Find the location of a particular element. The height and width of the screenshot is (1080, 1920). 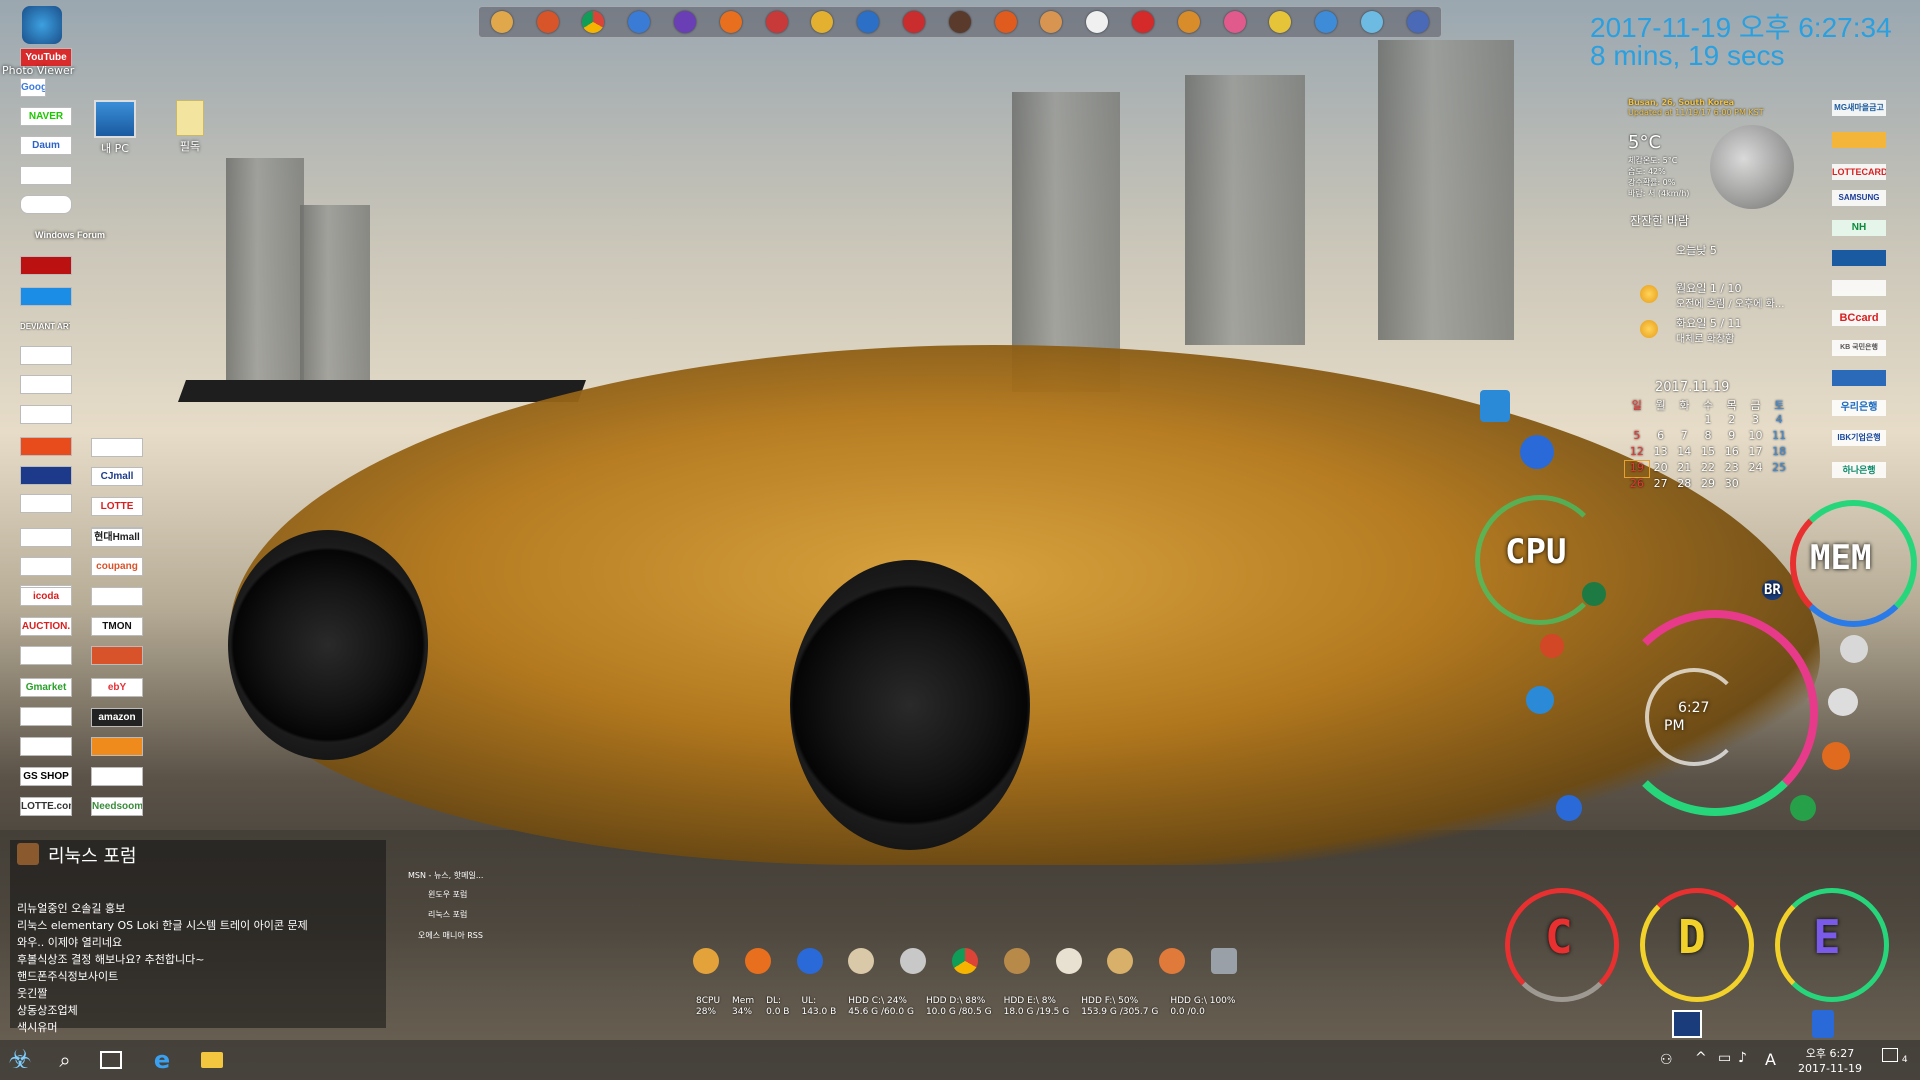

news-item: 리눅스 elementary OS Loki 한글 시스템 트레이 아이콘 문제 is located at coordinates (162, 925).